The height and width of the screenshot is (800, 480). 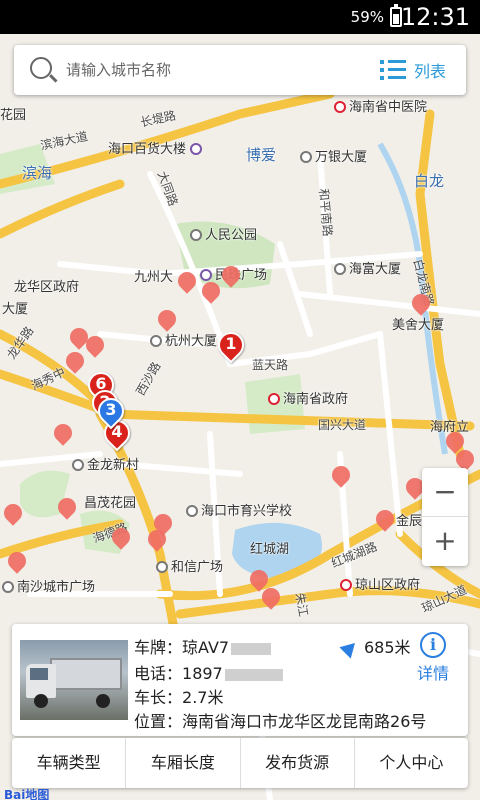 What do you see at coordinates (433, 645) in the screenshot?
I see `info-icon: i` at bounding box center [433, 645].